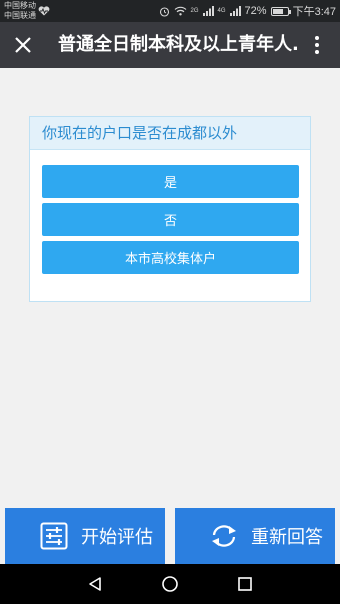 Image resolution: width=340 pixels, height=604 pixels. I want to click on carrier-labels: 中国移动 中国联通, so click(20, 11).